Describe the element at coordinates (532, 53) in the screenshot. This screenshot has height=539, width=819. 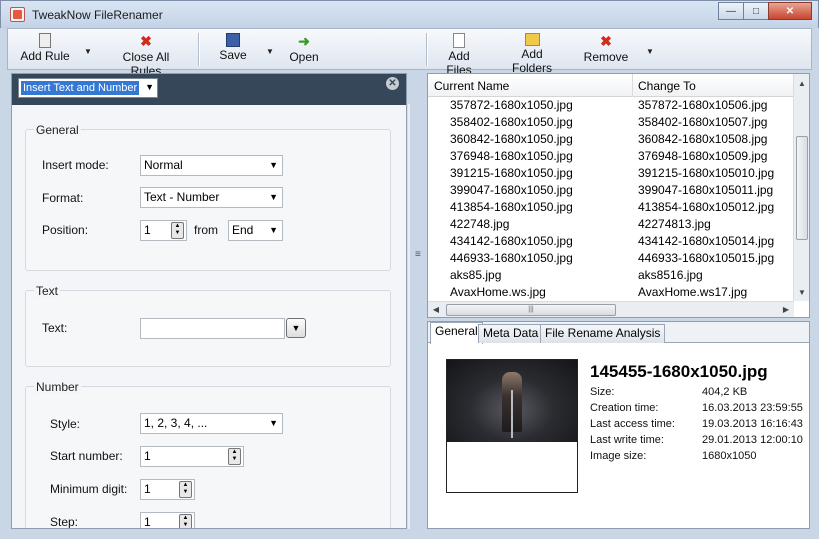
I see `add-folders-button: Add Folders` at that location.